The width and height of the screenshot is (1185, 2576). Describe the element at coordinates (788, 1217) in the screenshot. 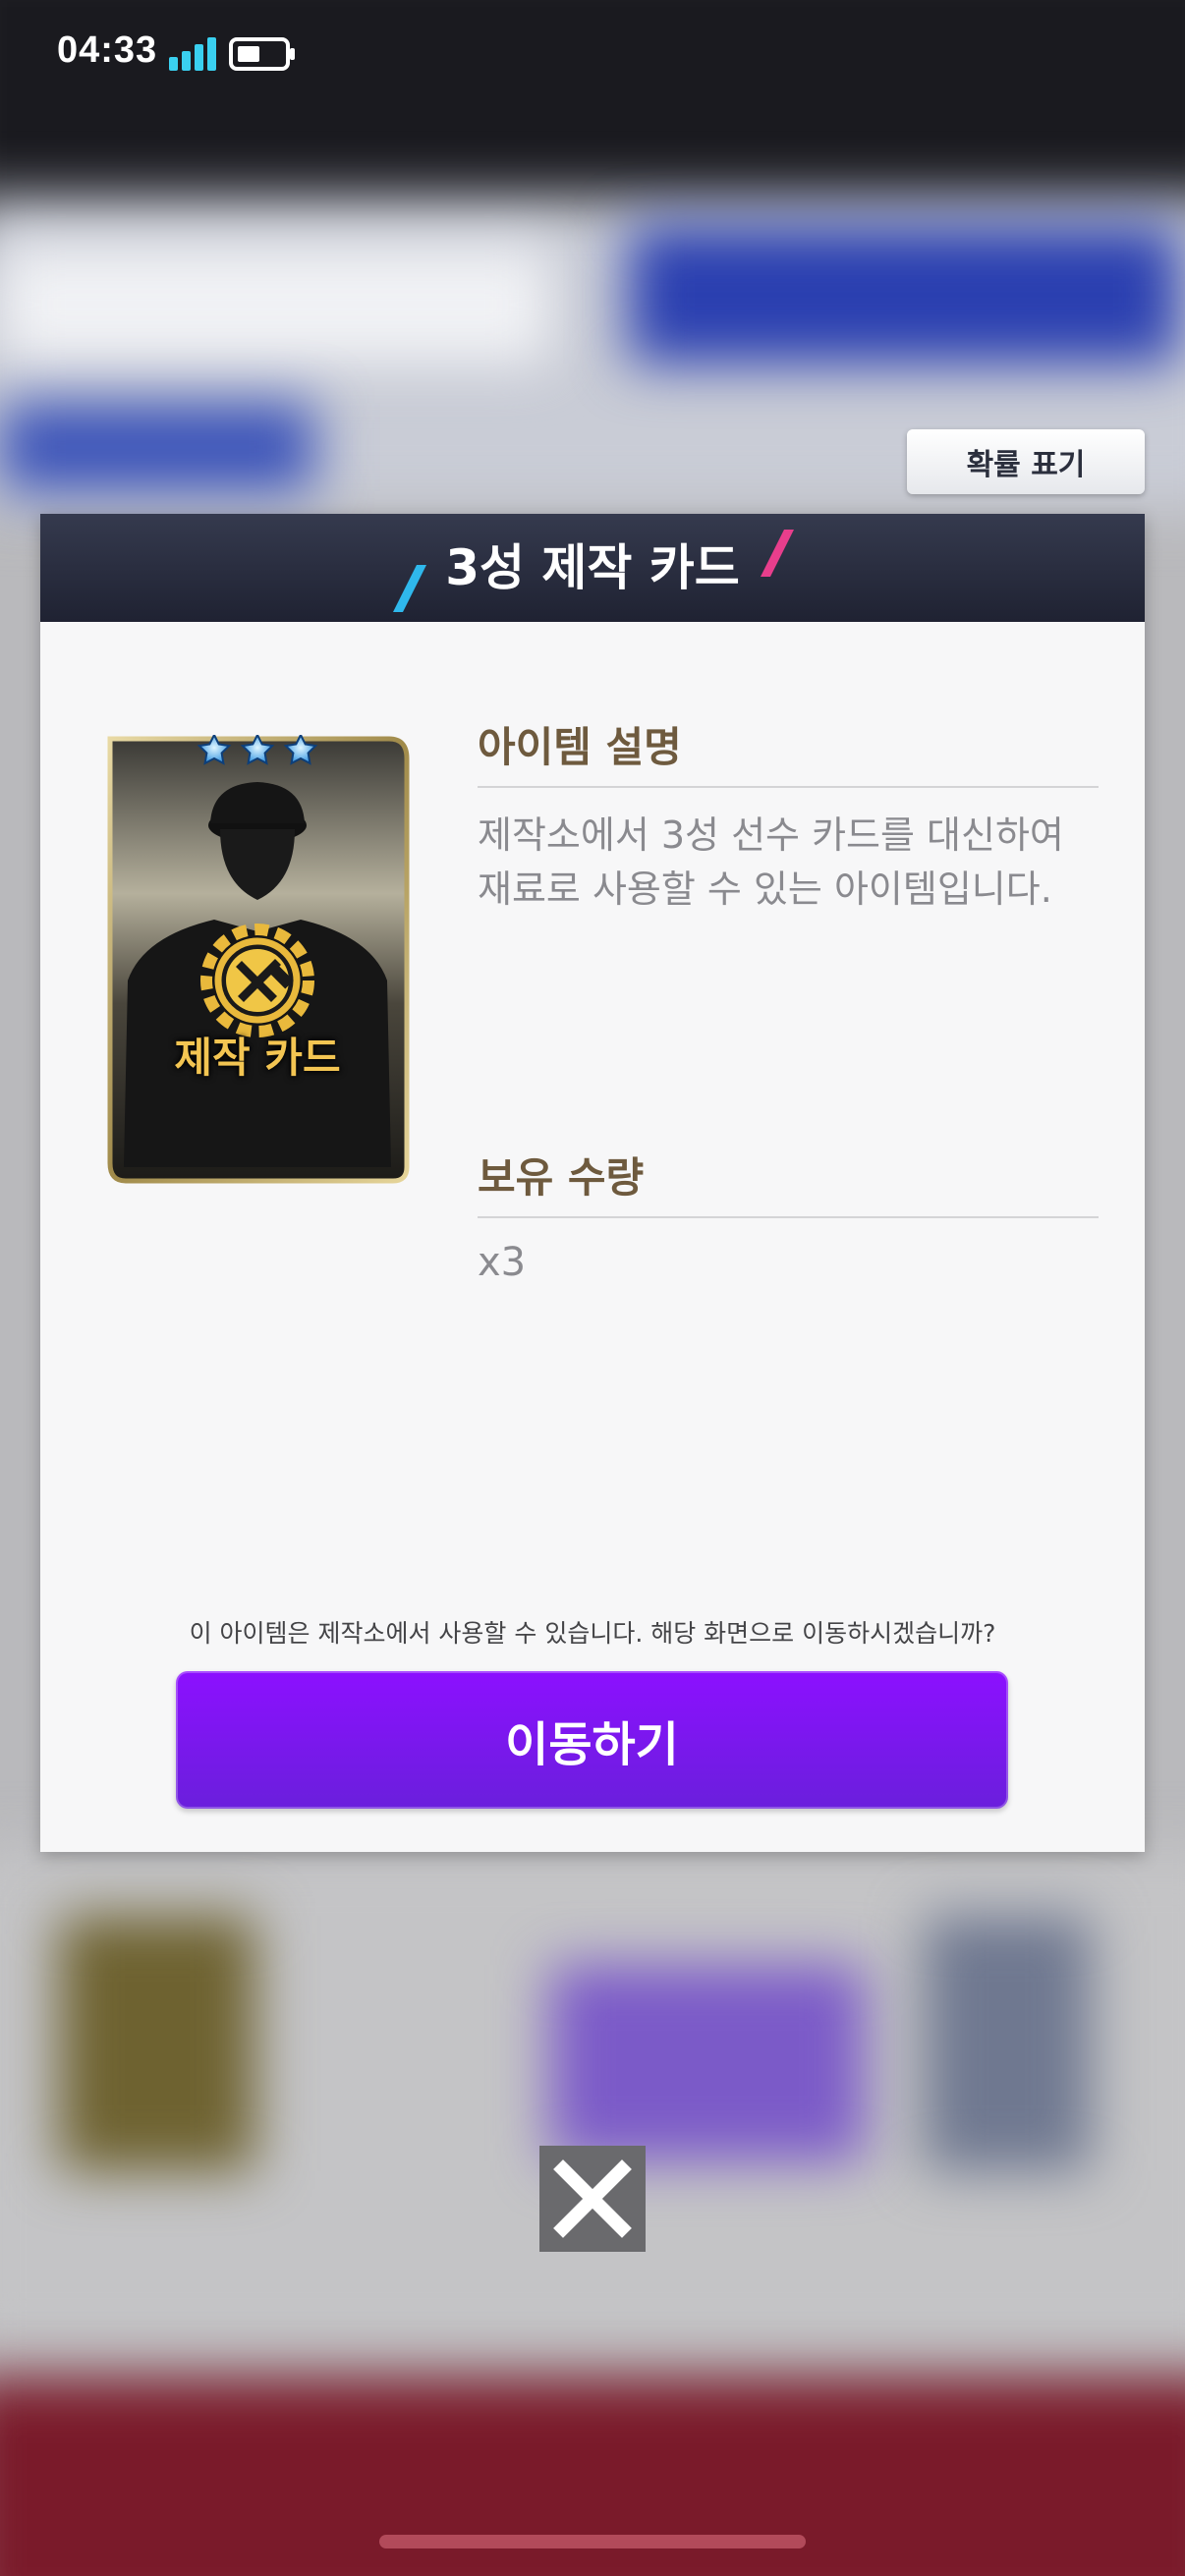

I see `quantity-divider` at that location.